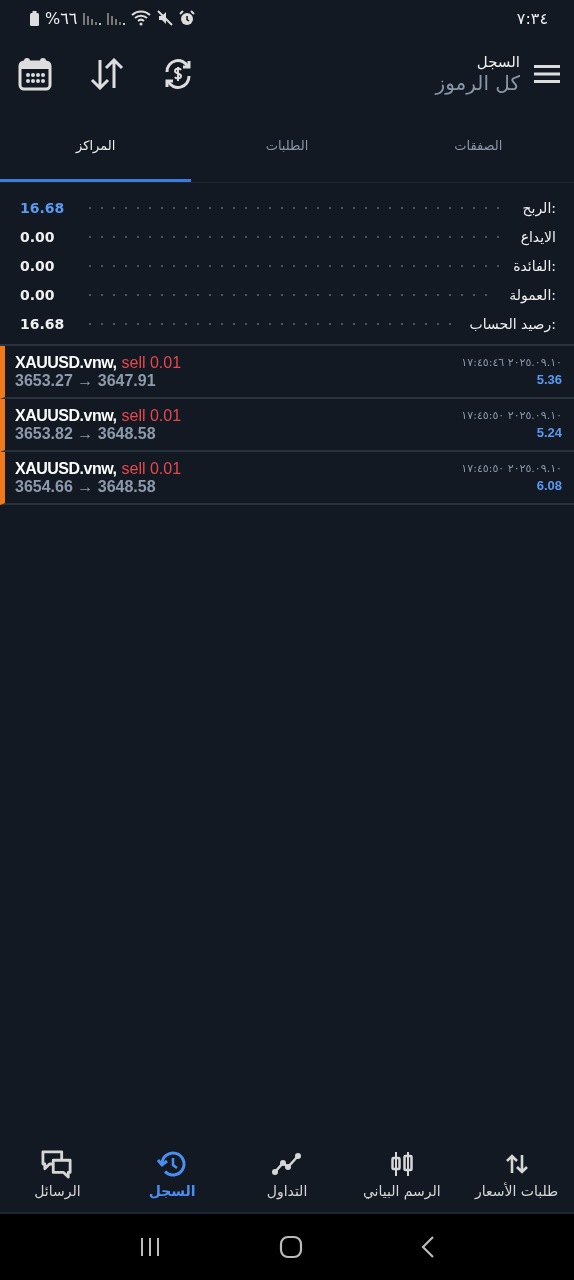 This screenshot has height=1280, width=574. I want to click on nav-item: طلبات الأسعار, so click(516, 1174).